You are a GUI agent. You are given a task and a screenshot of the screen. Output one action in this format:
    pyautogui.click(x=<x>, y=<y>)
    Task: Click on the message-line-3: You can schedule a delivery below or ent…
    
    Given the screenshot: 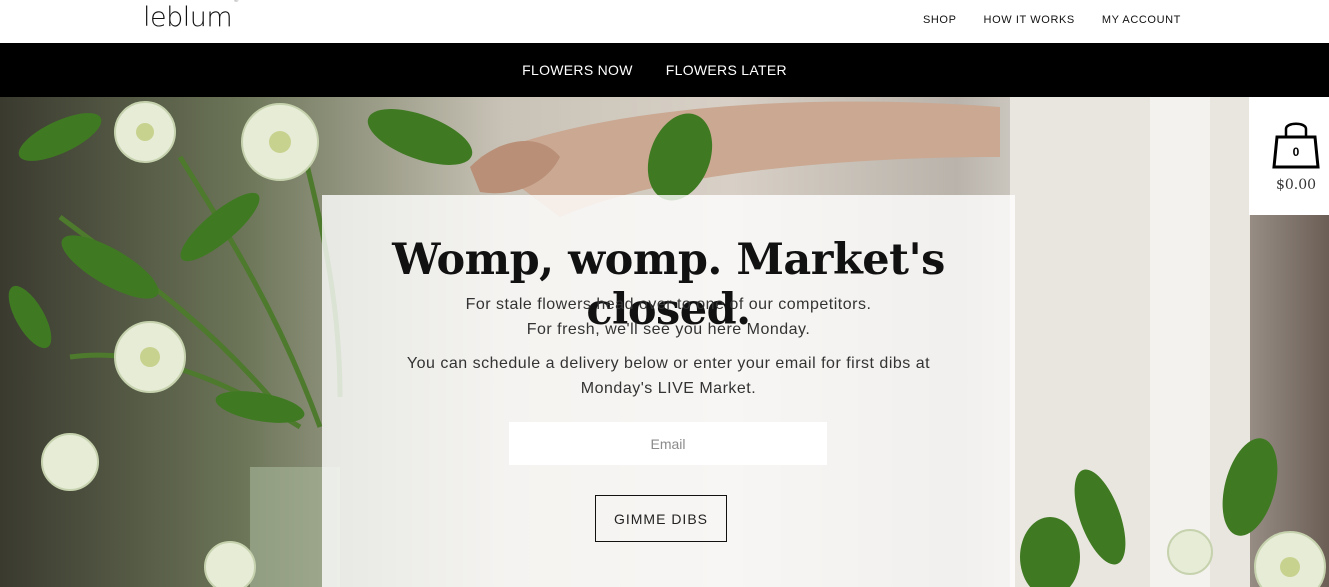 What is the action you would take?
    pyautogui.click(x=668, y=363)
    